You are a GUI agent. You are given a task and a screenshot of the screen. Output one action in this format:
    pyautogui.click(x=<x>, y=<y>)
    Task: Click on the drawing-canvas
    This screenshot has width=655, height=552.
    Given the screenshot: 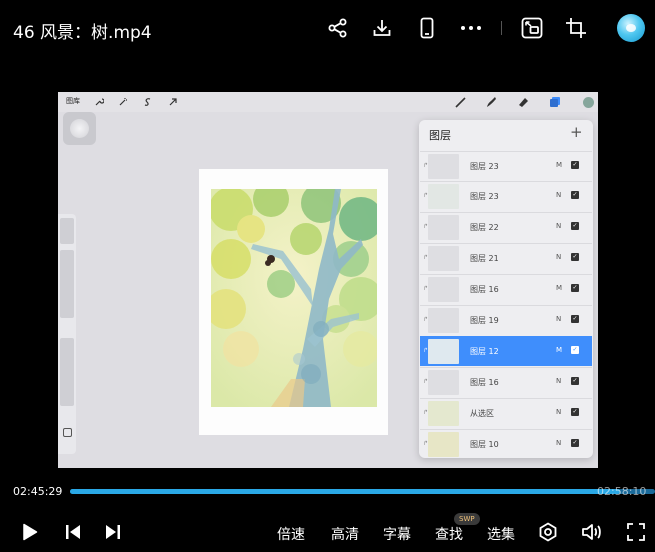 What is the action you would take?
    pyautogui.click(x=293, y=302)
    